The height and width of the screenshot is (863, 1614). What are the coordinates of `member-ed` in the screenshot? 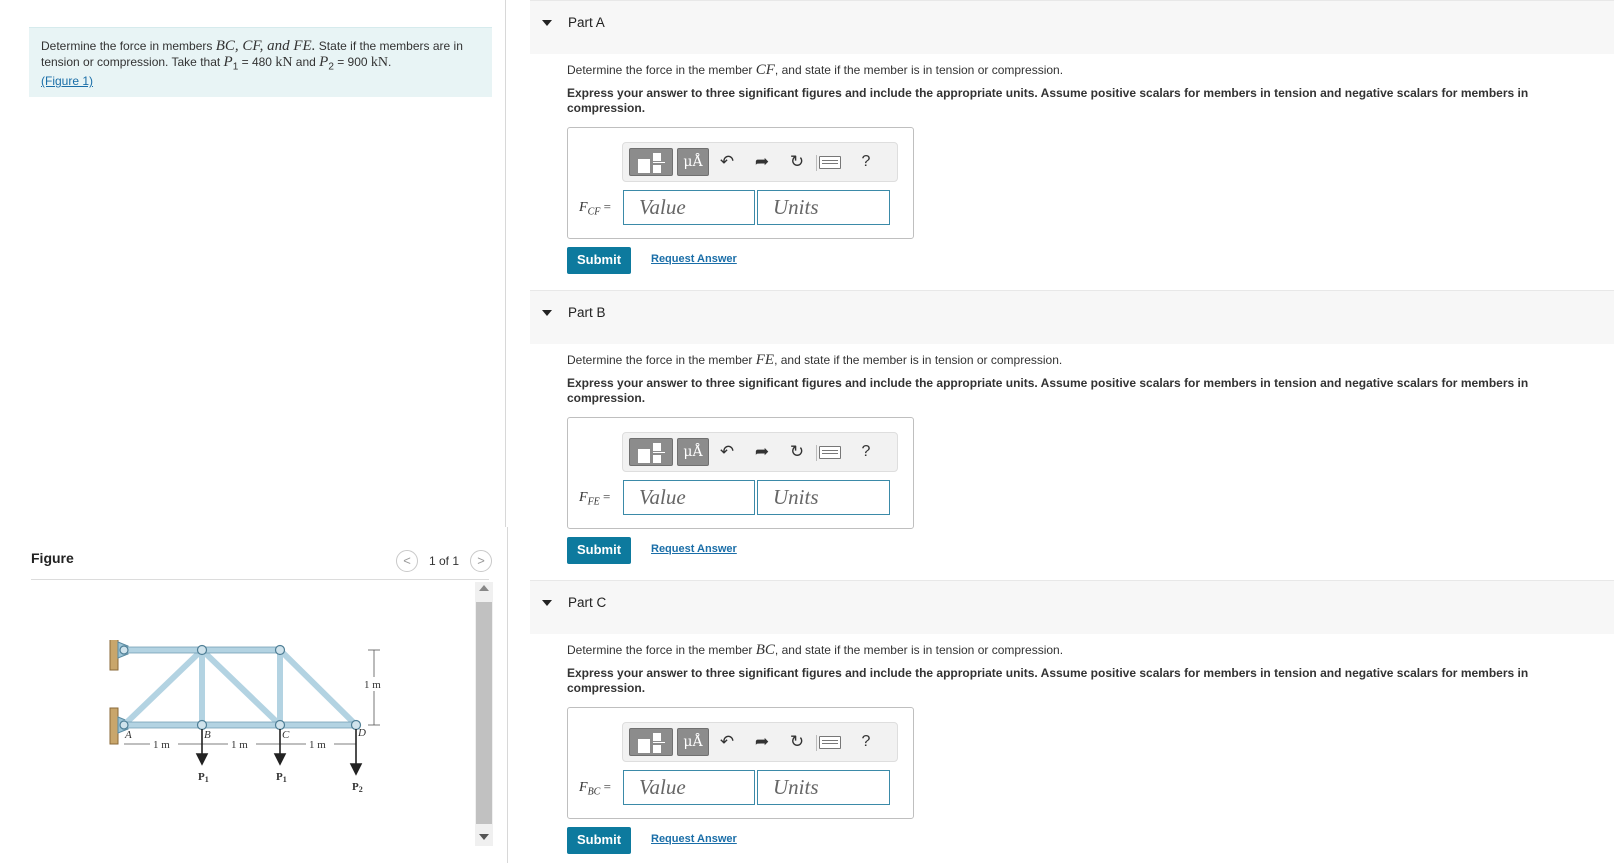 It's located at (318, 687).